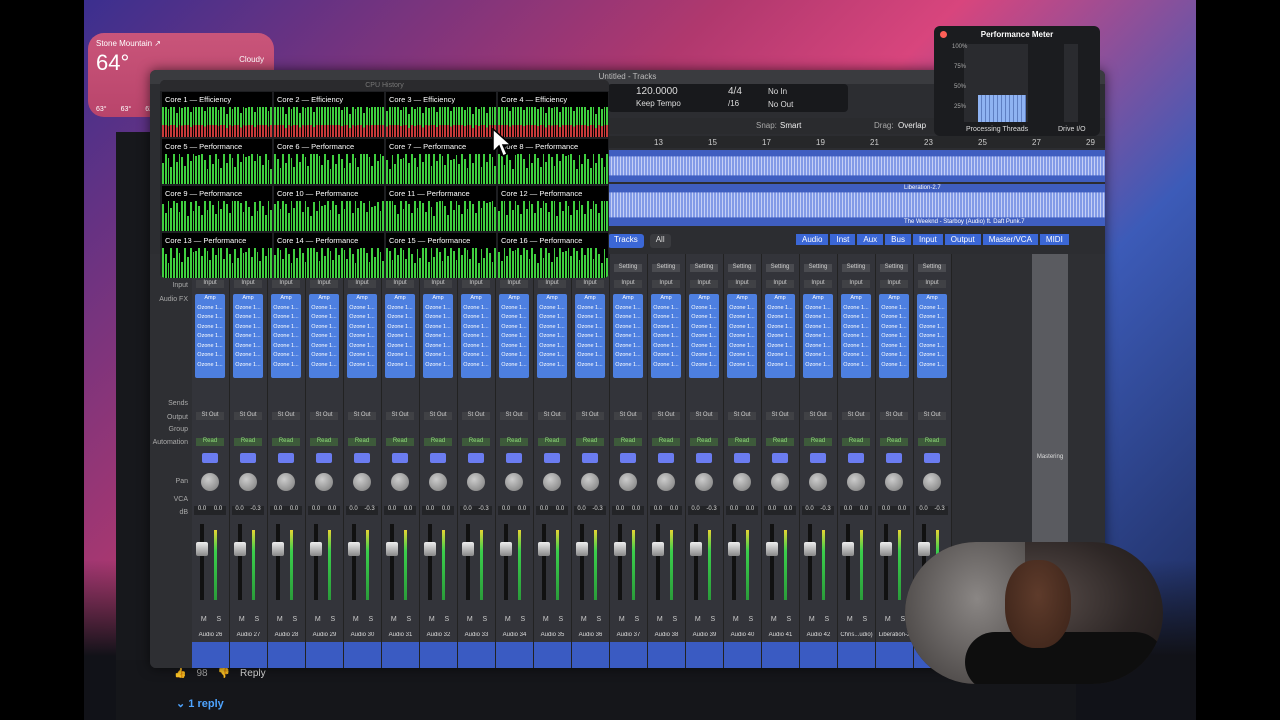 Image resolution: width=1280 pixels, height=720 pixels. Describe the element at coordinates (626, 241) in the screenshot. I see `tab-tracks: Tracks` at that location.